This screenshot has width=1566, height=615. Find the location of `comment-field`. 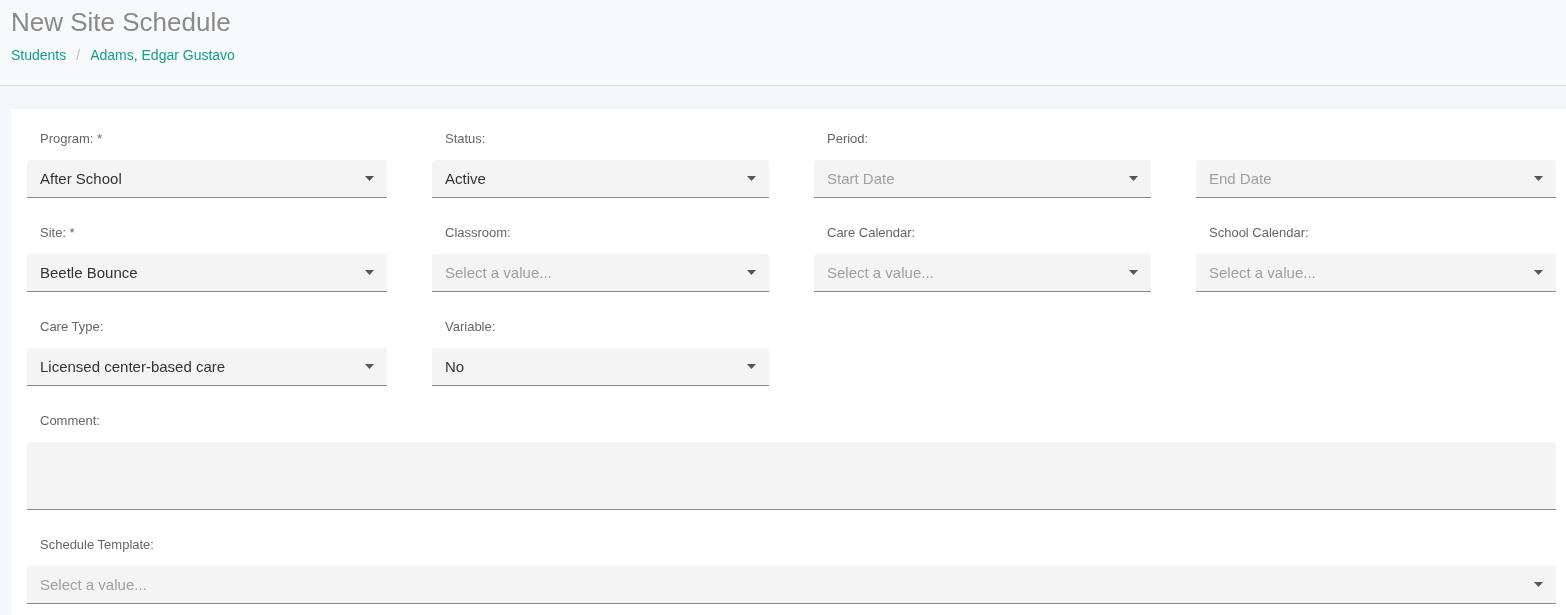

comment-field is located at coordinates (791, 476).